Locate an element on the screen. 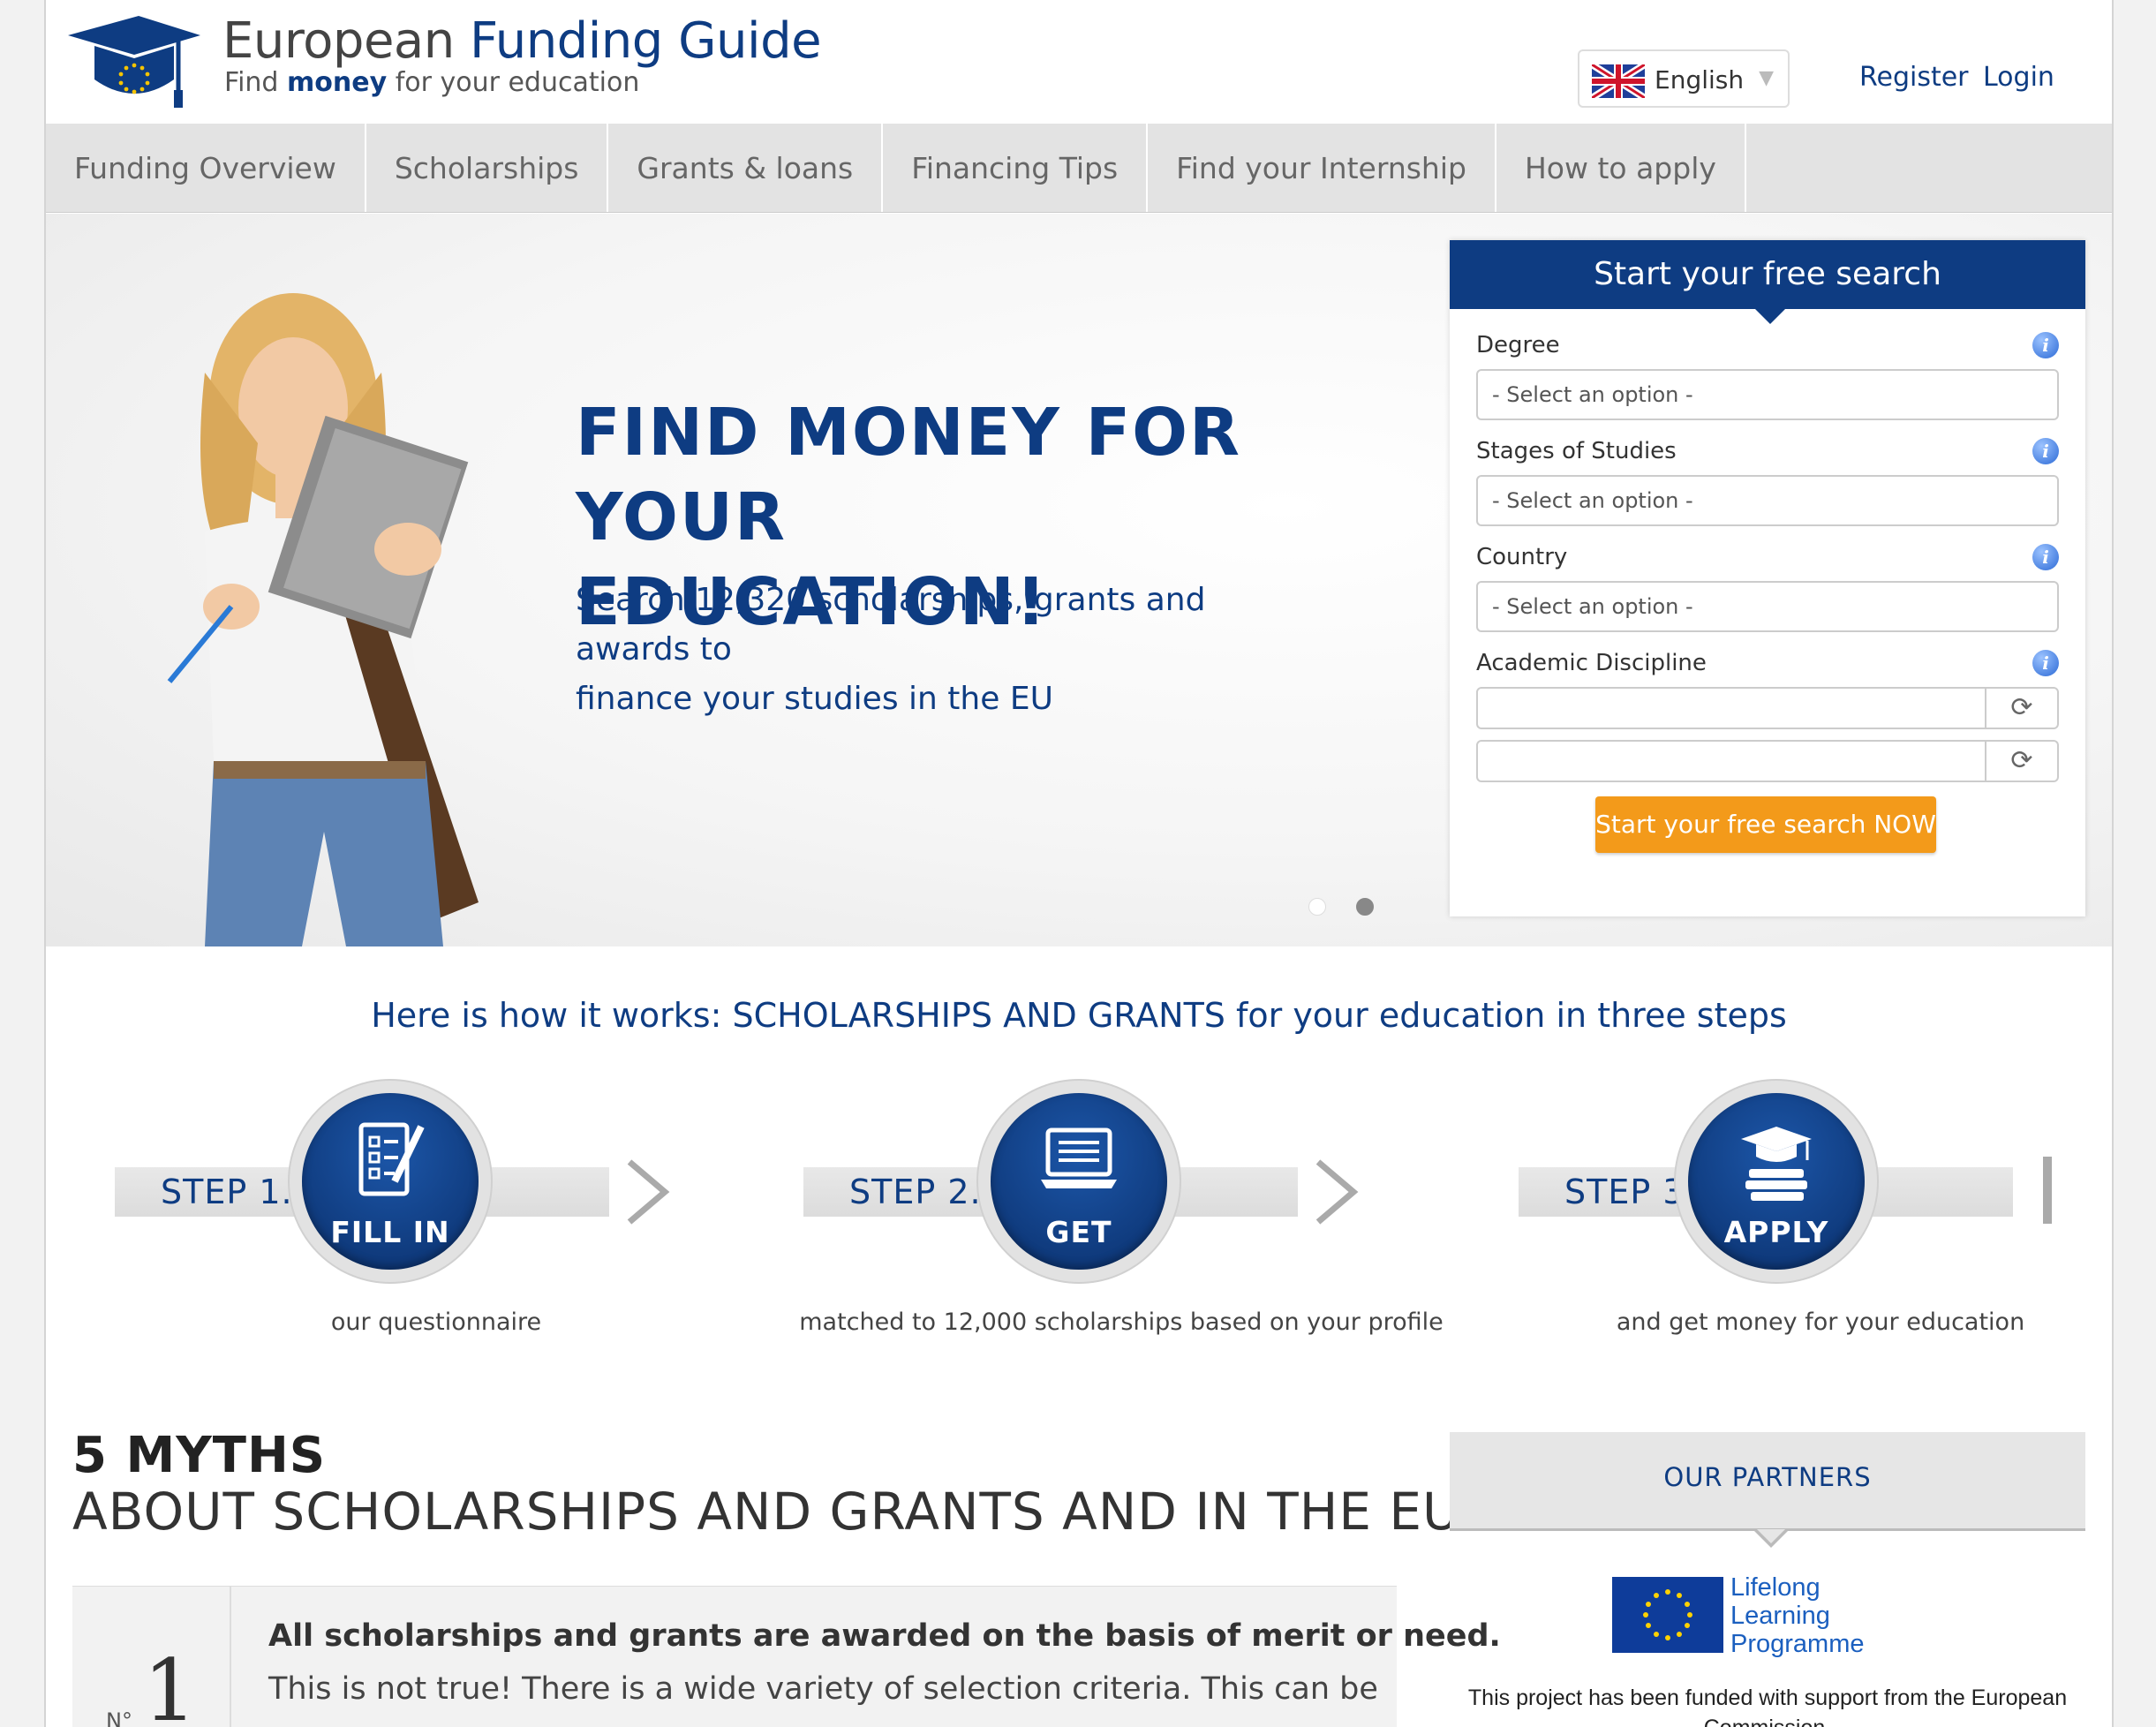  site-title: European Funding Guide is located at coordinates (522, 41).